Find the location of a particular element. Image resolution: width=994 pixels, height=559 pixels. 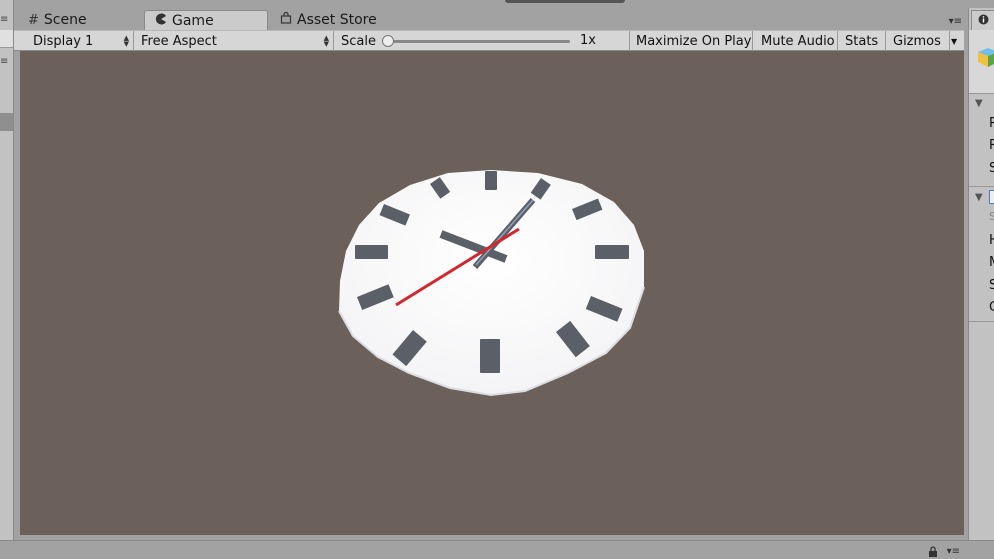

grid-icon: # is located at coordinates (33, 20).